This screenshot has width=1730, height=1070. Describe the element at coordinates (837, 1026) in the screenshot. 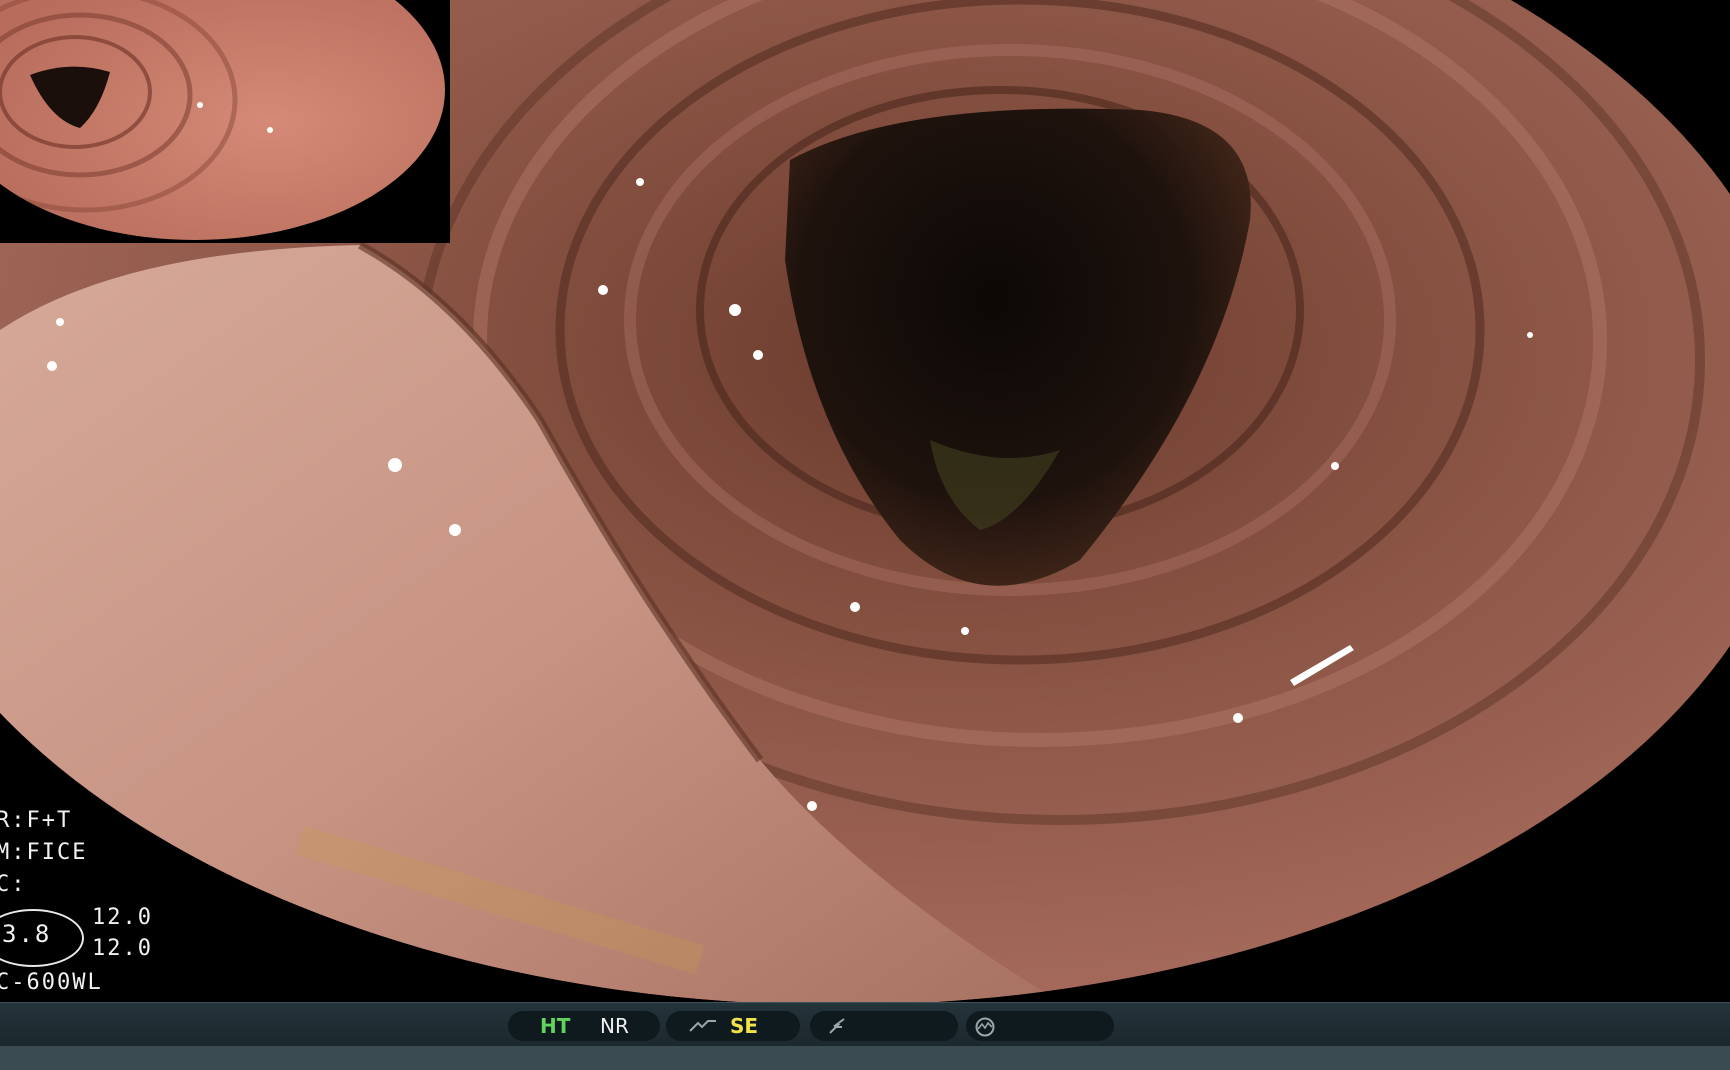

I see `sharpness-icon` at that location.